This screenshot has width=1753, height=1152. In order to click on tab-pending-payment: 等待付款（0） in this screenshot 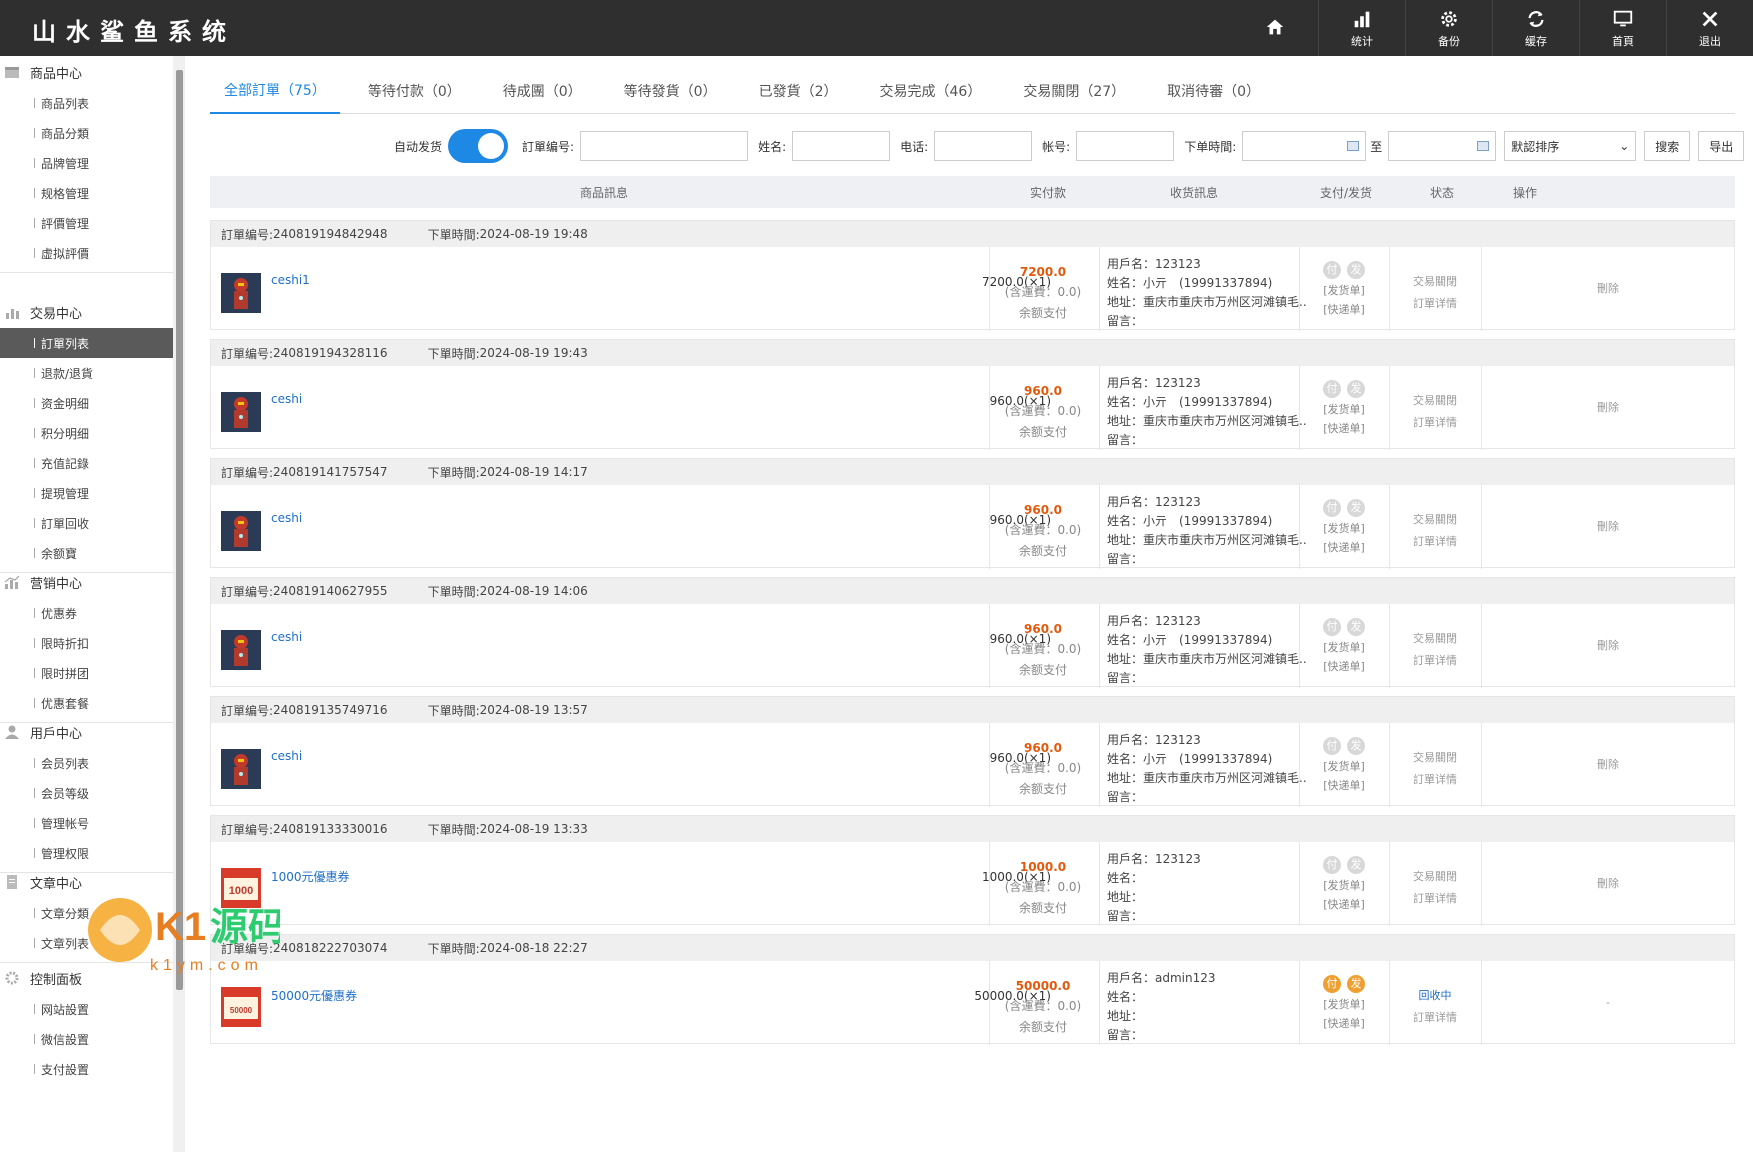, I will do `click(414, 91)`.